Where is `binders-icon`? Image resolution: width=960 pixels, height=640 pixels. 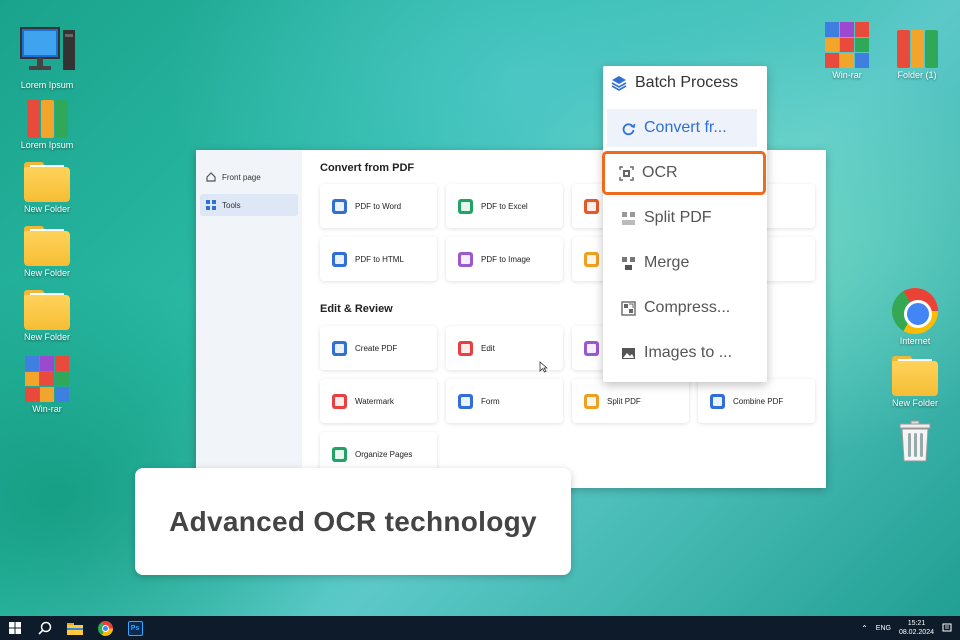
binders-icon is located at coordinates (917, 47).